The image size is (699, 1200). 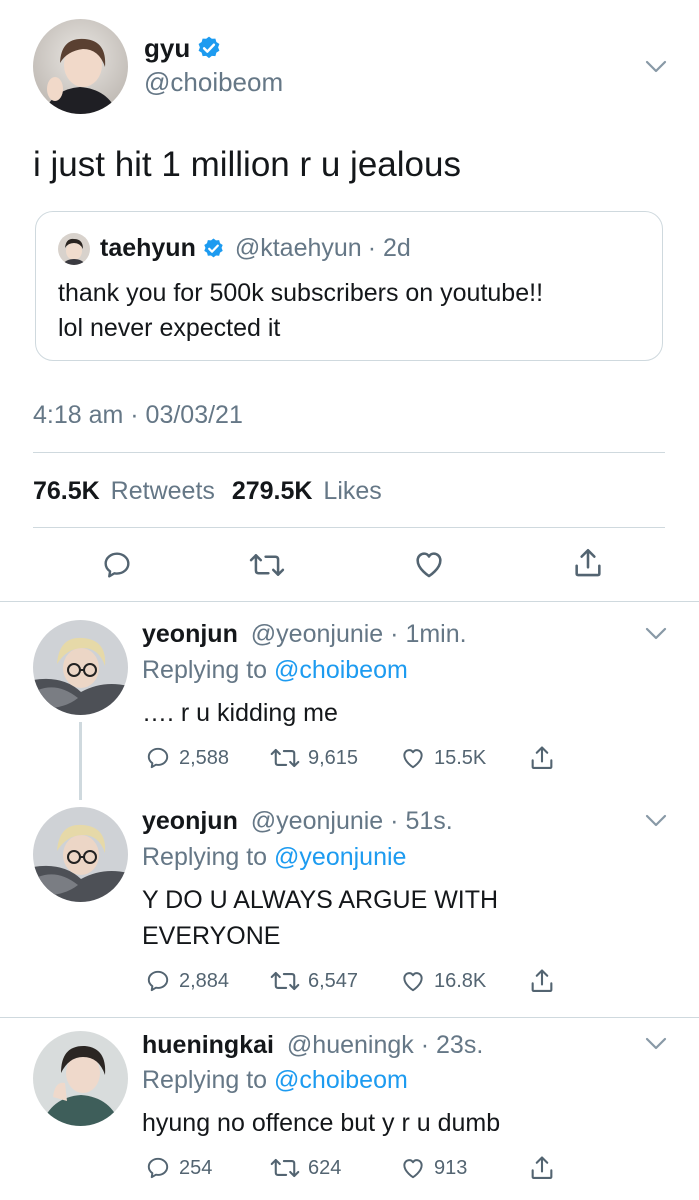 I want to click on avatar-hueningkai, so click(x=80, y=1078).